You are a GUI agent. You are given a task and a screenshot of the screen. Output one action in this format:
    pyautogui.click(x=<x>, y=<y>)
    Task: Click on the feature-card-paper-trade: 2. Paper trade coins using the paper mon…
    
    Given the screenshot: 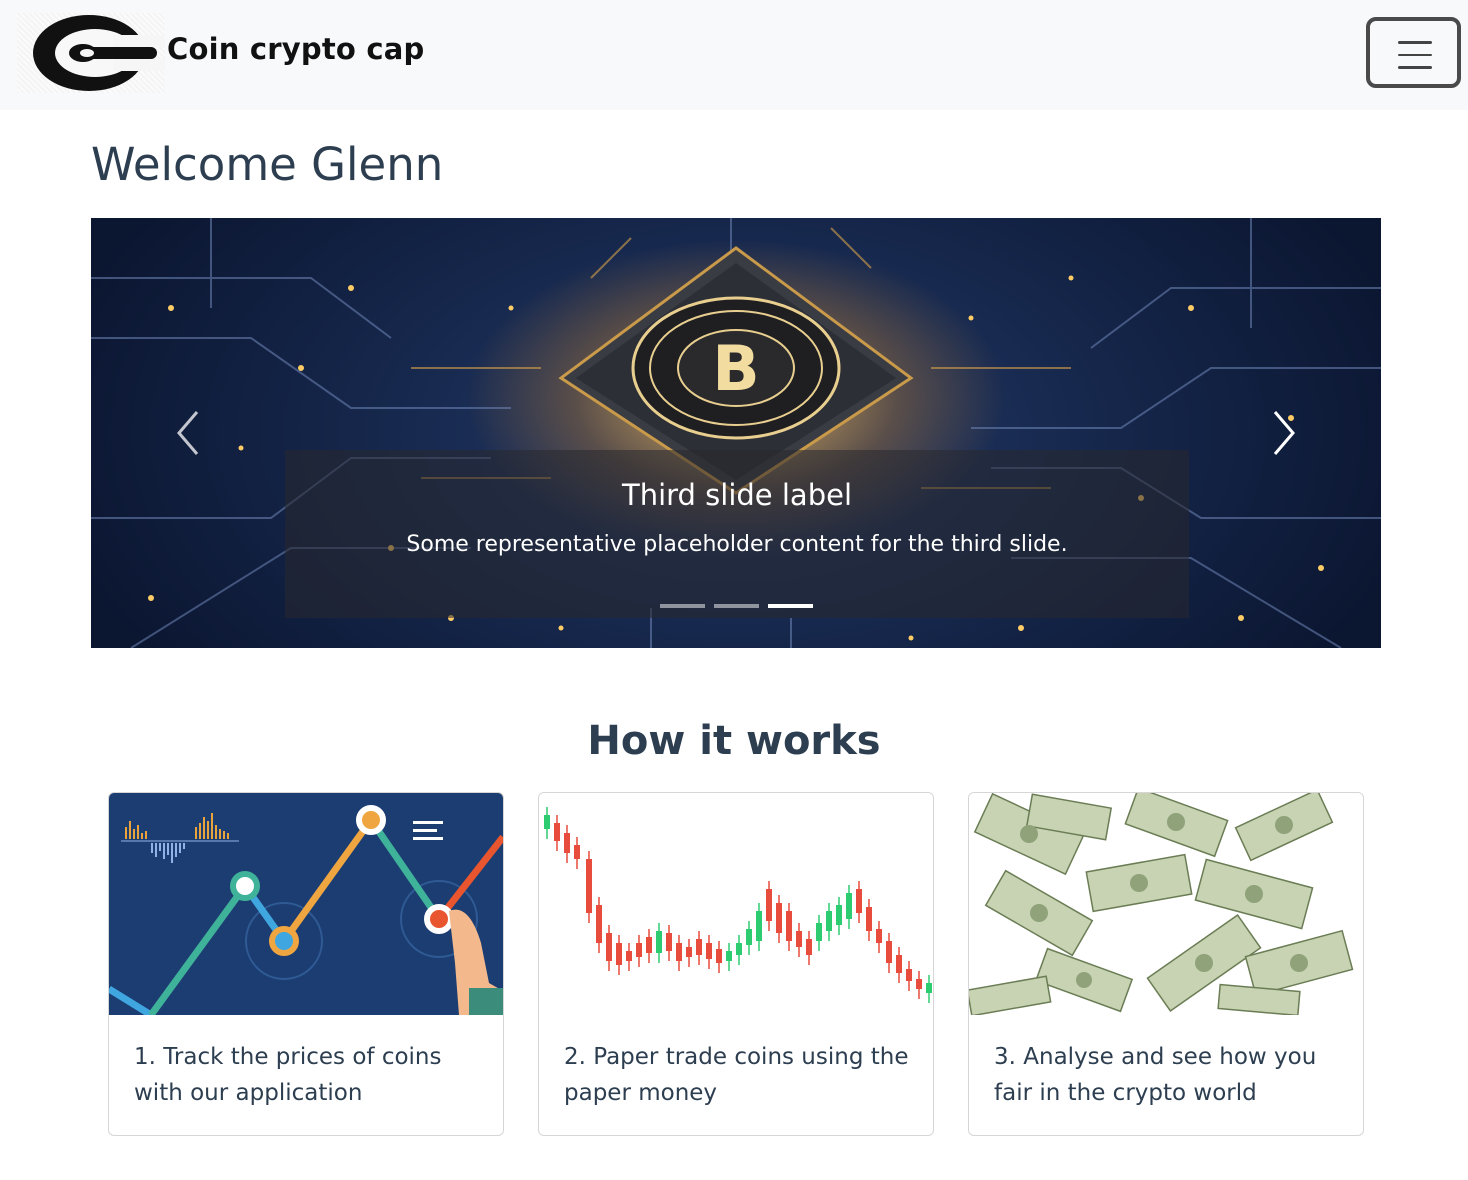 What is the action you would take?
    pyautogui.click(x=736, y=964)
    